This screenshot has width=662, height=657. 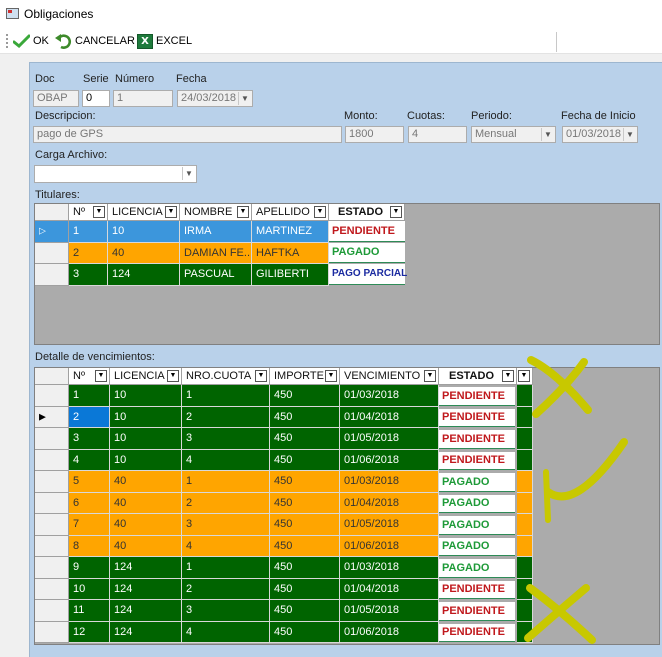 I want to click on descripcion-field: pago de GPS, so click(x=187, y=134).